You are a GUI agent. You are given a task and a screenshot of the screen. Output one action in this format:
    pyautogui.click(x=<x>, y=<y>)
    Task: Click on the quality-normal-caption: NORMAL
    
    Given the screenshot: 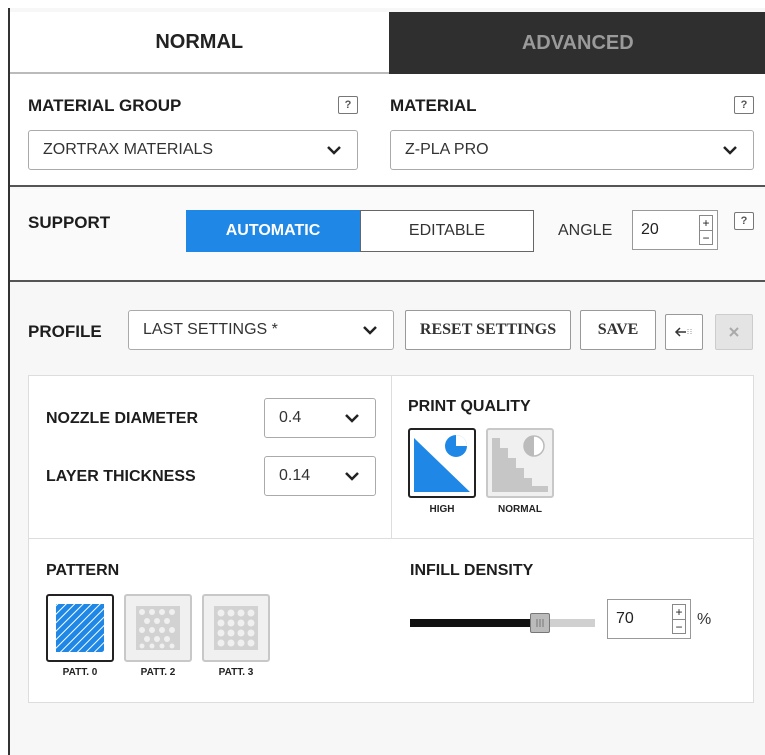 What is the action you would take?
    pyautogui.click(x=520, y=509)
    